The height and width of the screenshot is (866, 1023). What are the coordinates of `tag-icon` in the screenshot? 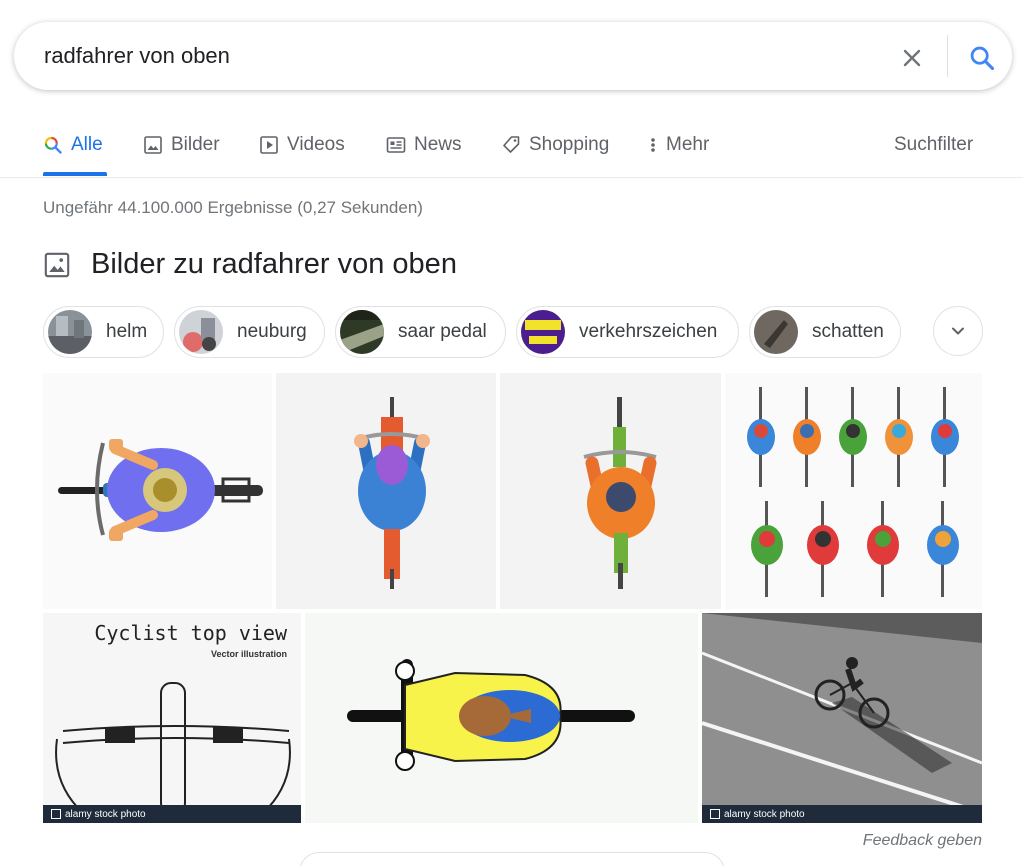 It's located at (511, 145).